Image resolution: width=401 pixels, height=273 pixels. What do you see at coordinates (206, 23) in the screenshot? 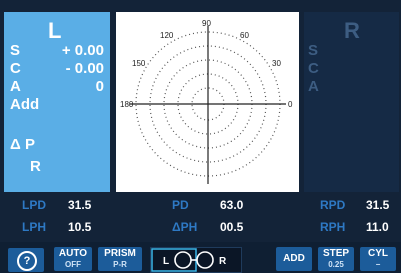
I see `label-90: 90` at bounding box center [206, 23].